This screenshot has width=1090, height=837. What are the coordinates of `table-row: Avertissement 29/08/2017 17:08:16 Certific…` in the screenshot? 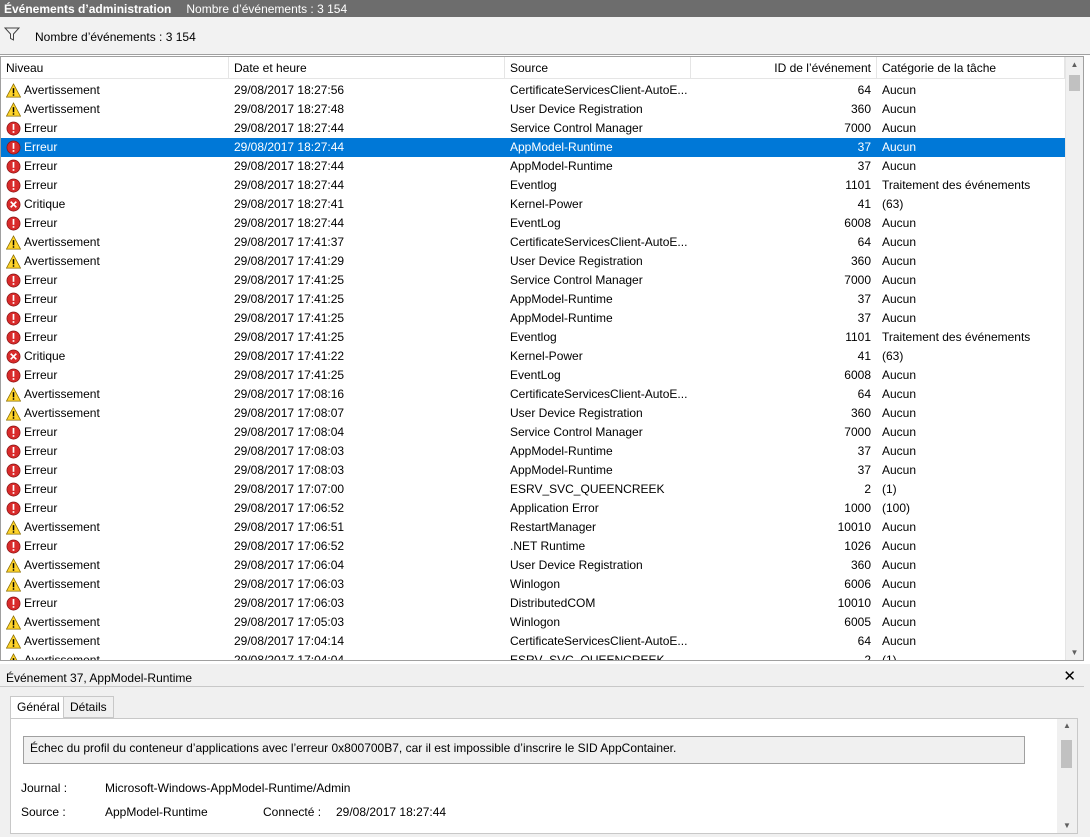 It's located at (533, 394).